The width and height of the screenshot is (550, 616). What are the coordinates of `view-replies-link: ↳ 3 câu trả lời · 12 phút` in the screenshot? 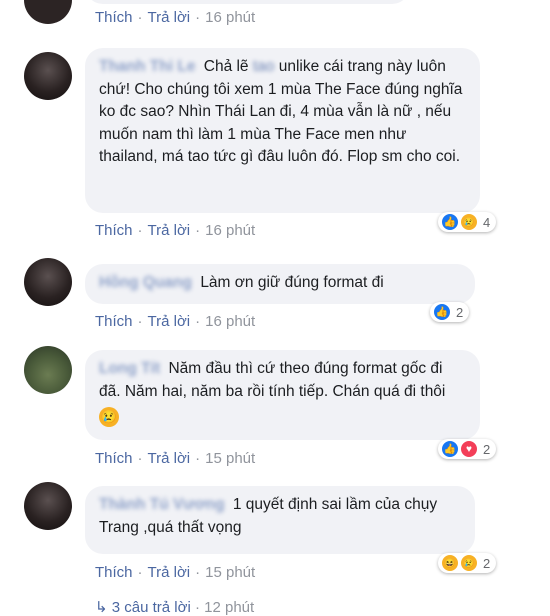 It's located at (174, 607).